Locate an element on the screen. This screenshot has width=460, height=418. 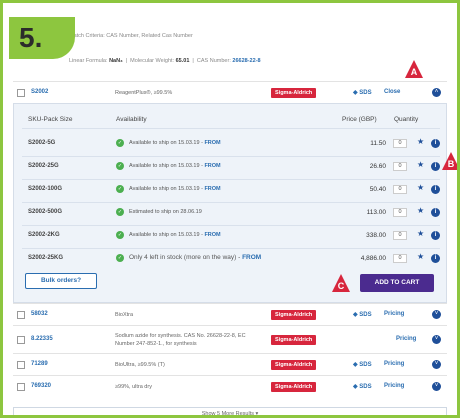
product-number: 58032 is located at coordinates (39, 314).